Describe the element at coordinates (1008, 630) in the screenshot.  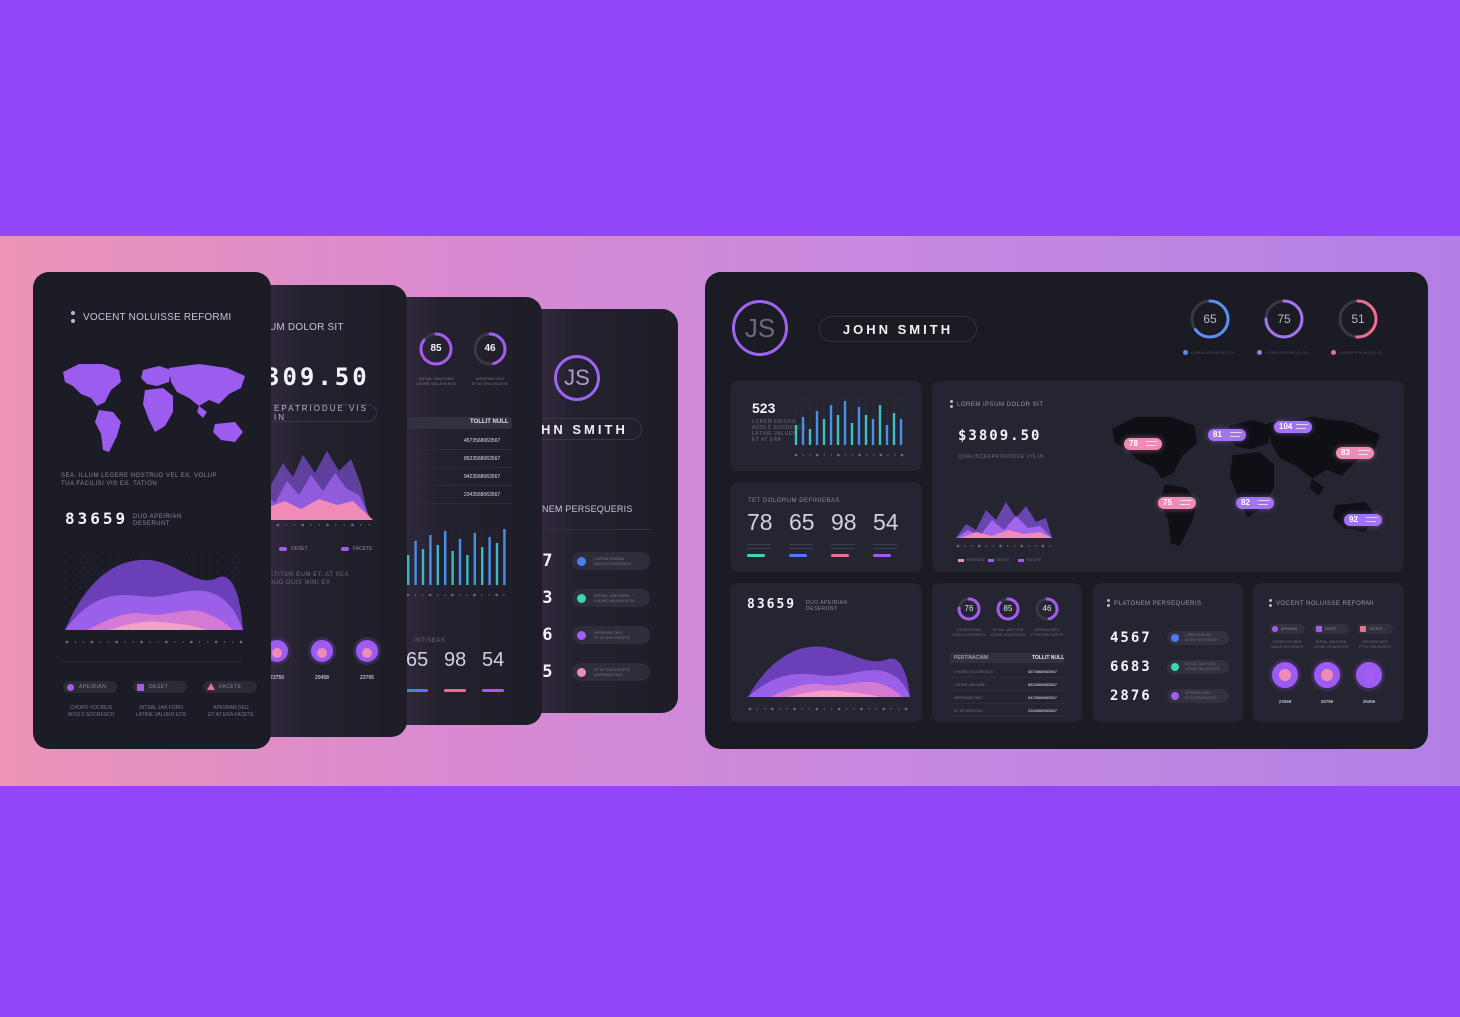
I see `gauge-caption: INTSAL JAN FORN` at that location.